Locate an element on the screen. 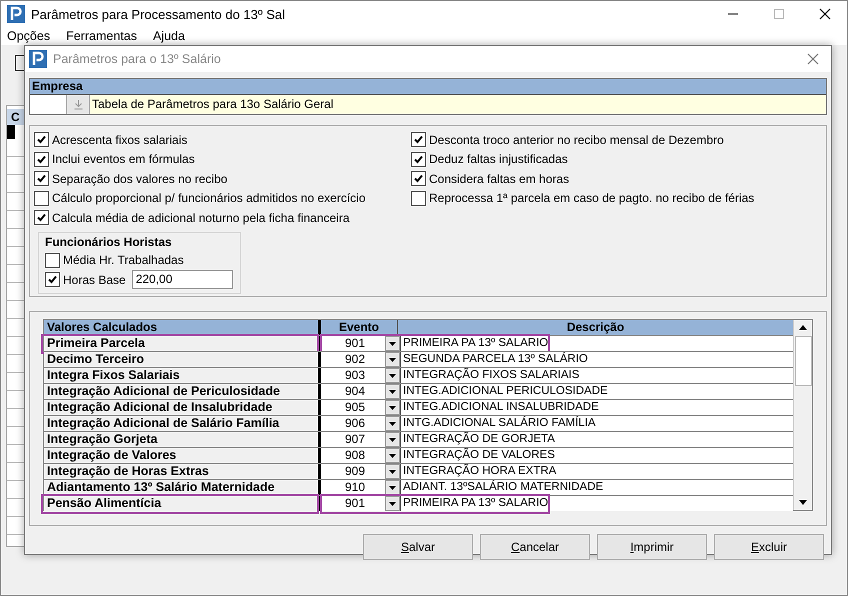 This screenshot has height=596, width=848. table-cell: 902 is located at coordinates (353, 359).